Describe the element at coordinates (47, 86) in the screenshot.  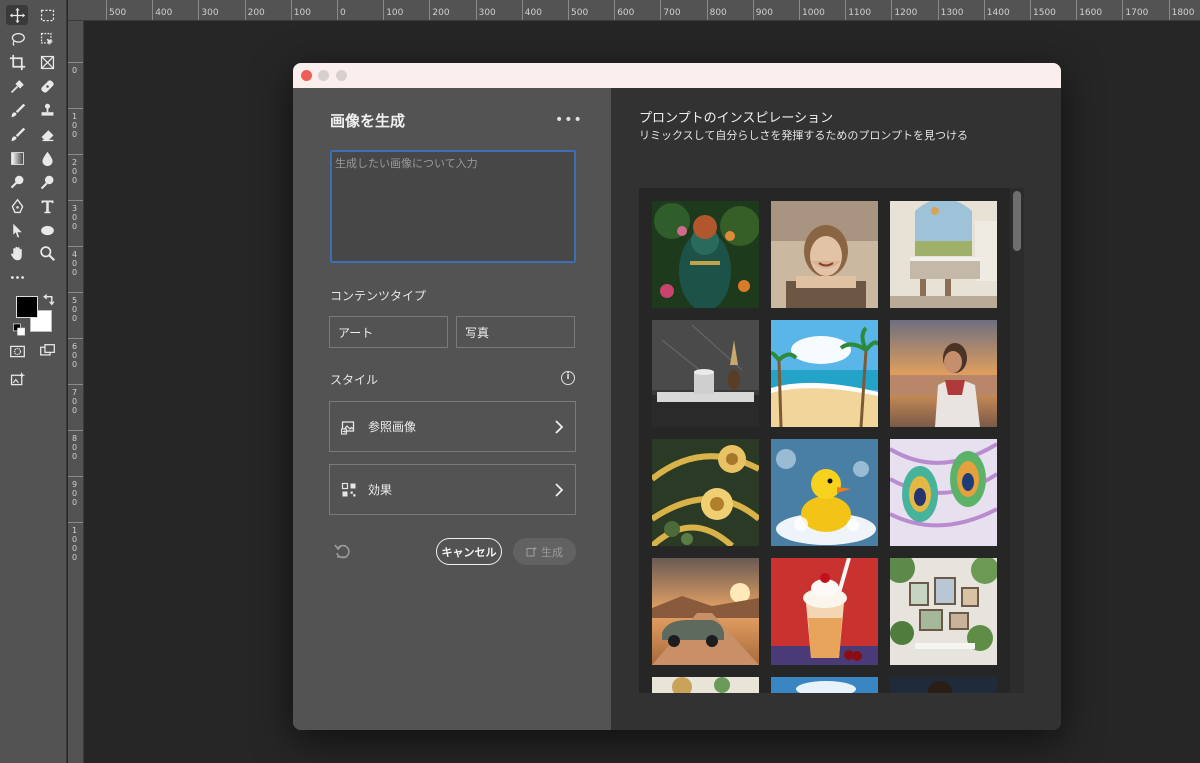
I see `healing-brush-tool-icon` at that location.